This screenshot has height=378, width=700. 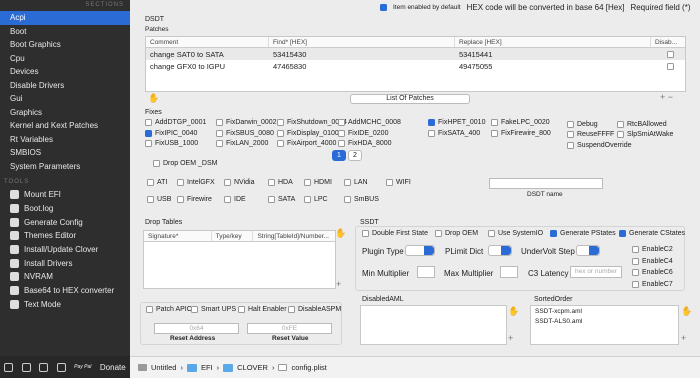 What do you see at coordinates (339, 155) in the screenshot?
I see `page-1-button: 1` at bounding box center [339, 155].